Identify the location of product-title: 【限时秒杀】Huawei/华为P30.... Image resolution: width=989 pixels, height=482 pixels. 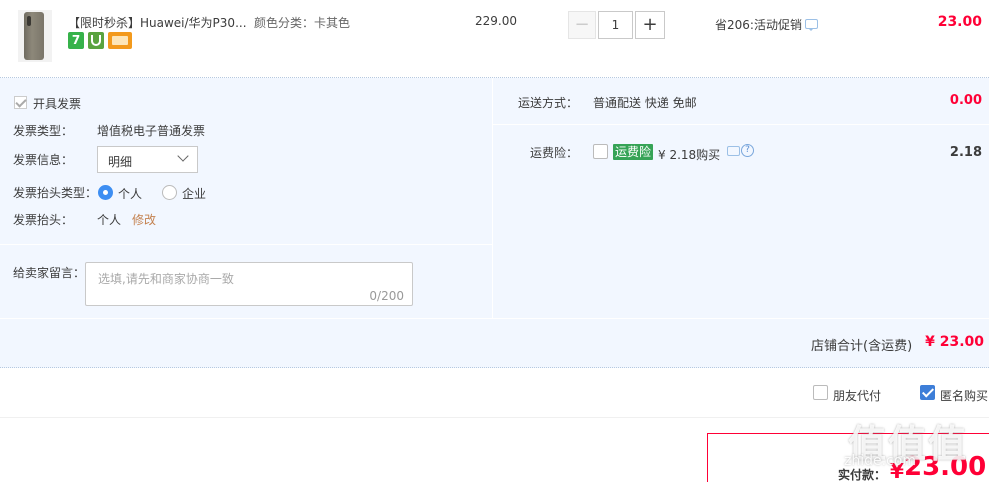
(157, 22).